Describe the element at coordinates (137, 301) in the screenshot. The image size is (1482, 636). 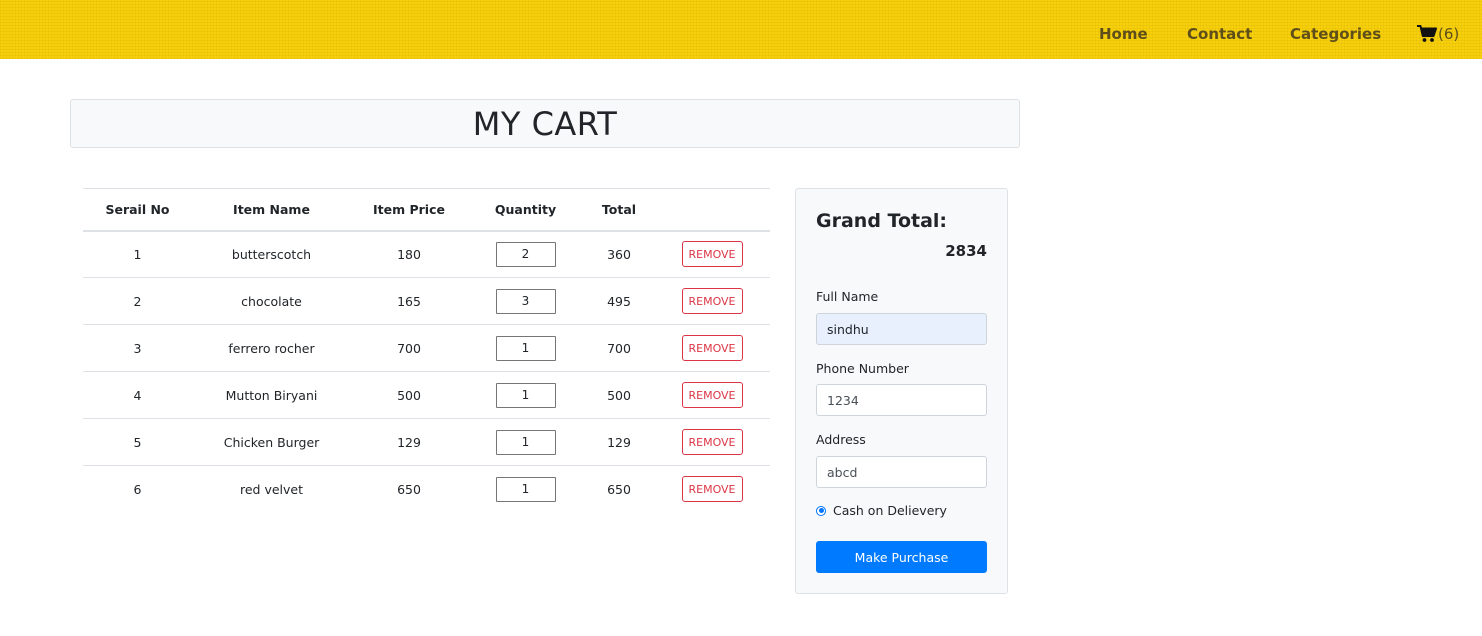
I see `cell-serial: 2` at that location.